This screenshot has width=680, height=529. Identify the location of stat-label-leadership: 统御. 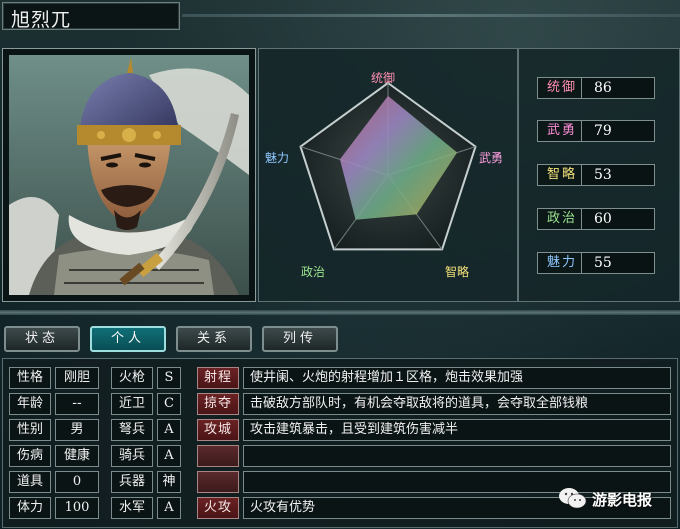
(562, 88).